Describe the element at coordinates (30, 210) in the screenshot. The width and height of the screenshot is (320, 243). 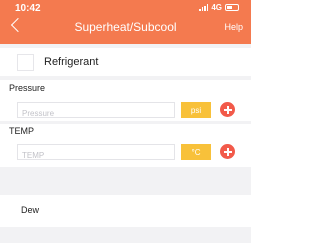
I see `dew-option: Dew` at that location.